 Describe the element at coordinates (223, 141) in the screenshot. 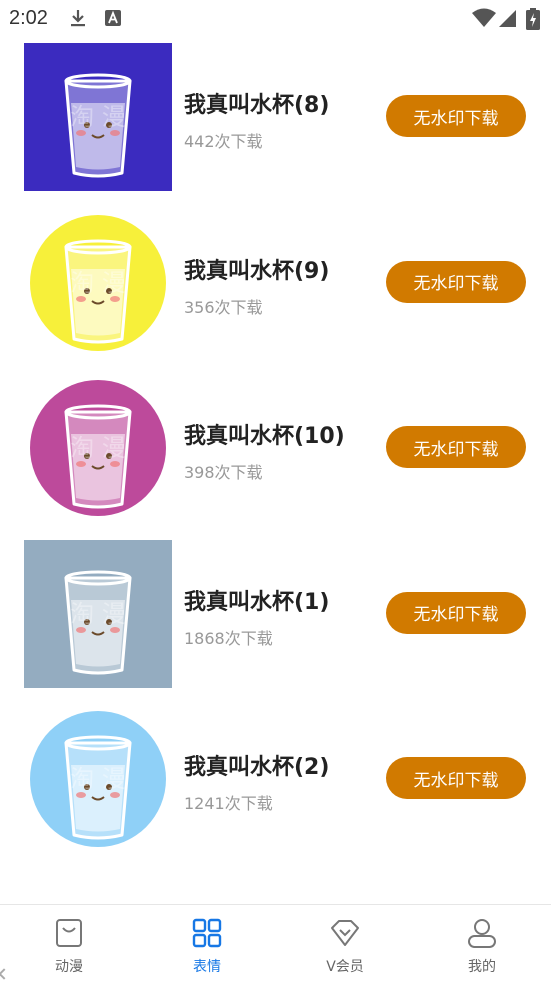

I see `download-count: 442次下载` at that location.